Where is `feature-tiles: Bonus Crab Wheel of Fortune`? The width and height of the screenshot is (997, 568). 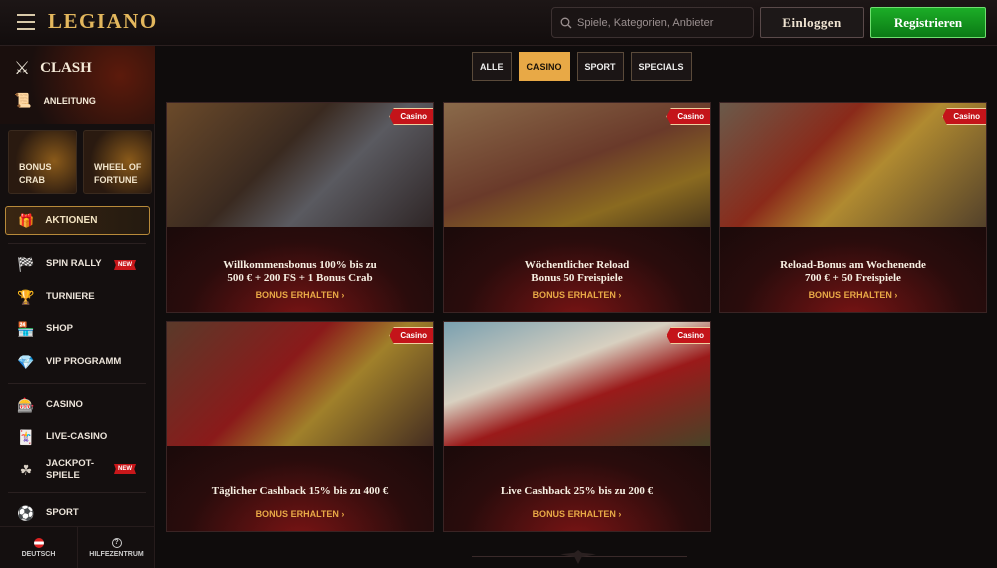
feature-tiles: Bonus Crab Wheel of Fortune is located at coordinates (80, 162).